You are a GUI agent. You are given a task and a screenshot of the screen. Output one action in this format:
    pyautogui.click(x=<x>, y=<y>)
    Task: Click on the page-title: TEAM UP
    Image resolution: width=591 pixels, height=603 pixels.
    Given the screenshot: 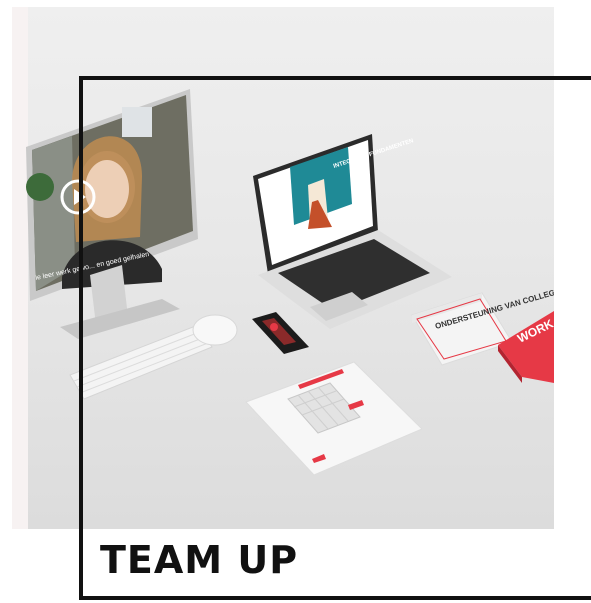 What is the action you would take?
    pyautogui.click(x=199, y=560)
    